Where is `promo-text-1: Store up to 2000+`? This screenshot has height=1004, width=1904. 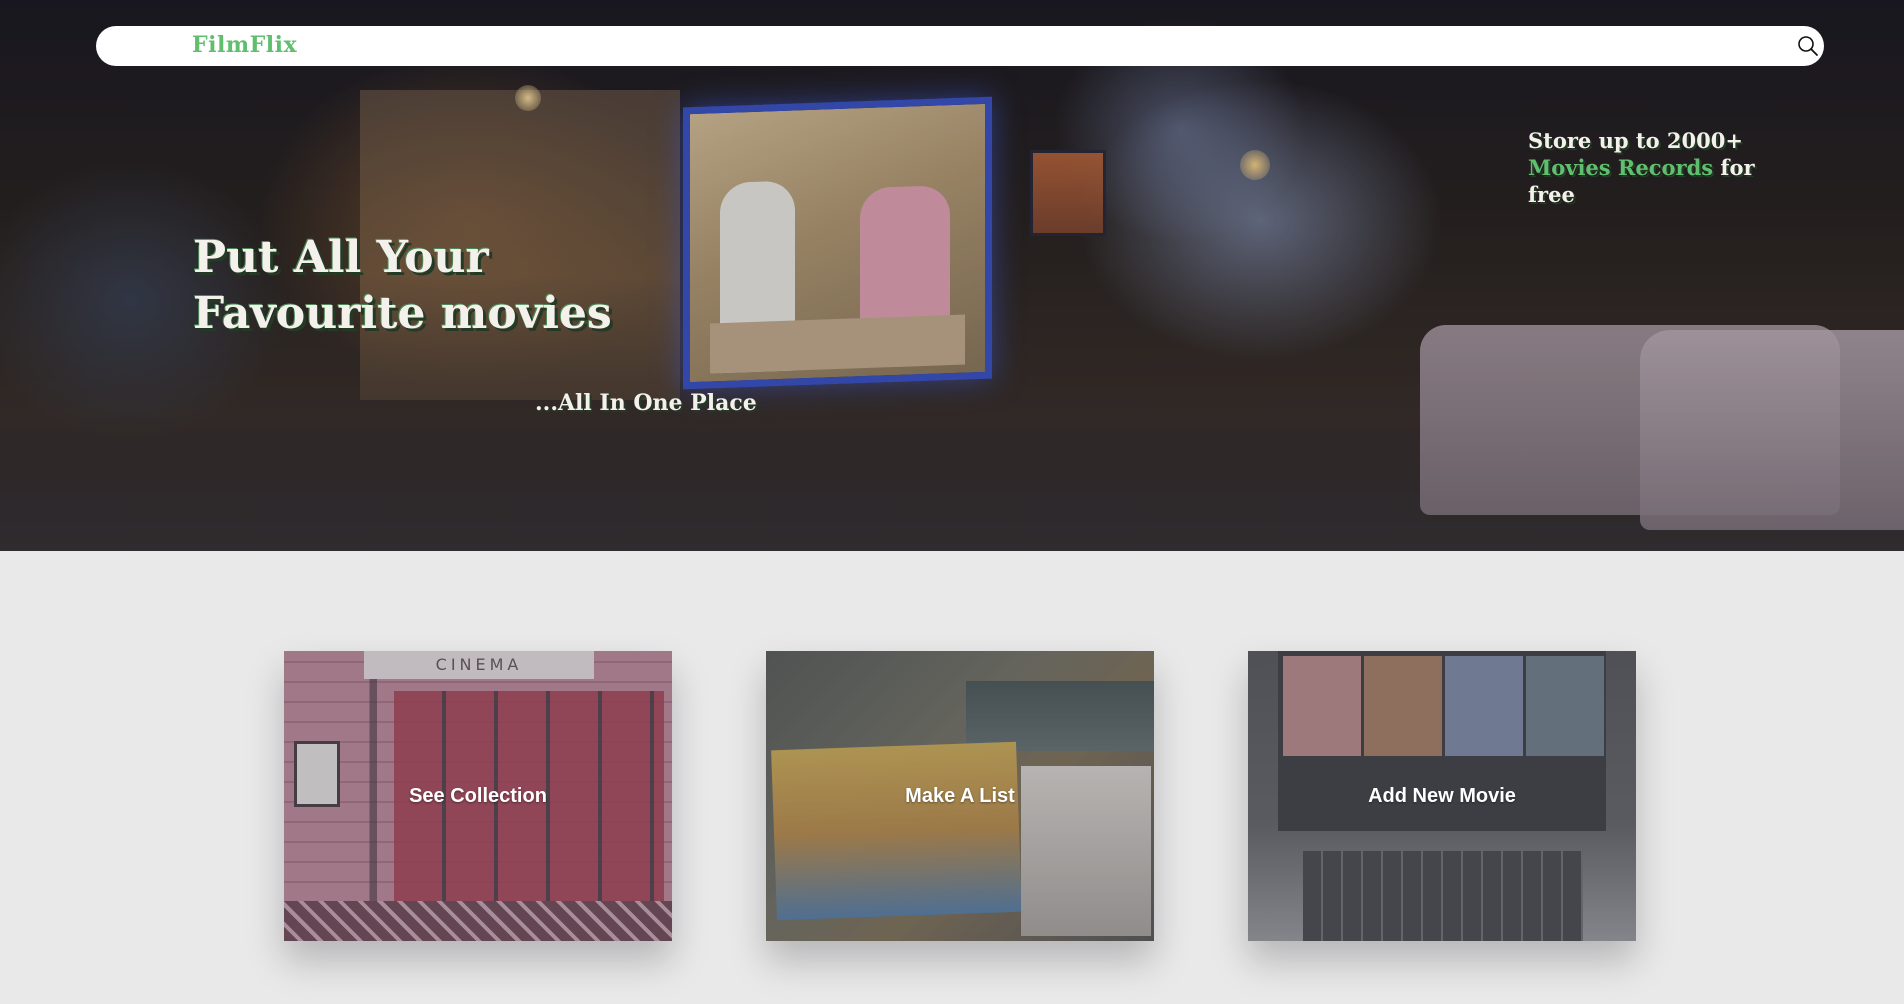
promo-text-1: Store up to 2000+ is located at coordinates (1635, 140).